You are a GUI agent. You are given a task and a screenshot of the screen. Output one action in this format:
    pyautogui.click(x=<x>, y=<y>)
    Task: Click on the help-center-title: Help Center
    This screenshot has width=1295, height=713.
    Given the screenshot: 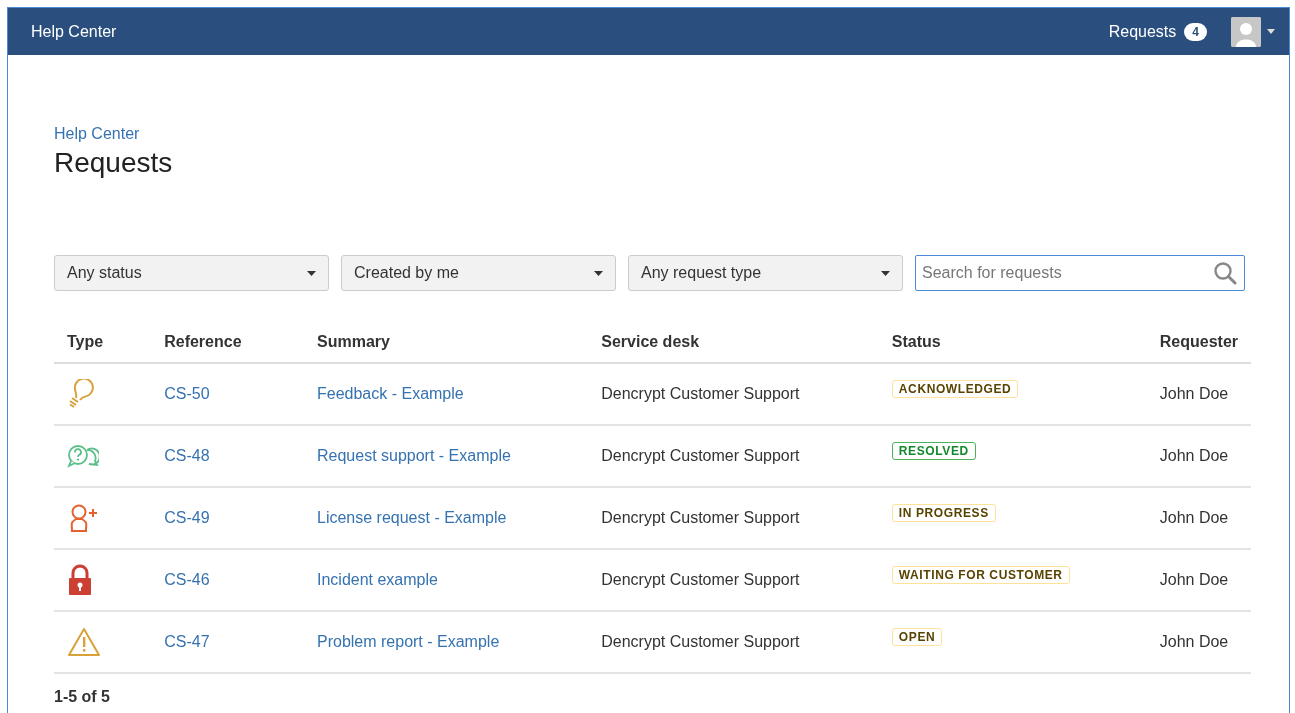 What is the action you would take?
    pyautogui.click(x=570, y=31)
    